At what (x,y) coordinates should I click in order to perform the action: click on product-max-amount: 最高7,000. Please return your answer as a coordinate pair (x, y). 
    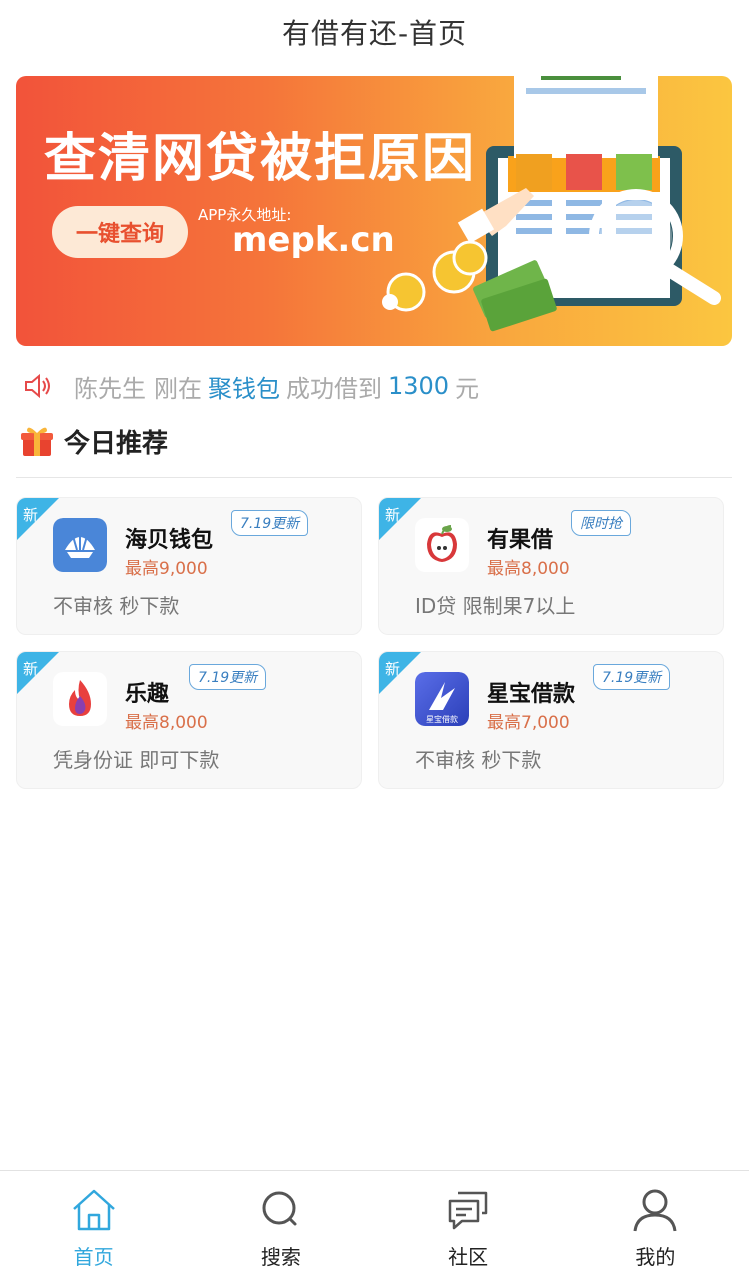
    Looking at the image, I should click on (528, 723).